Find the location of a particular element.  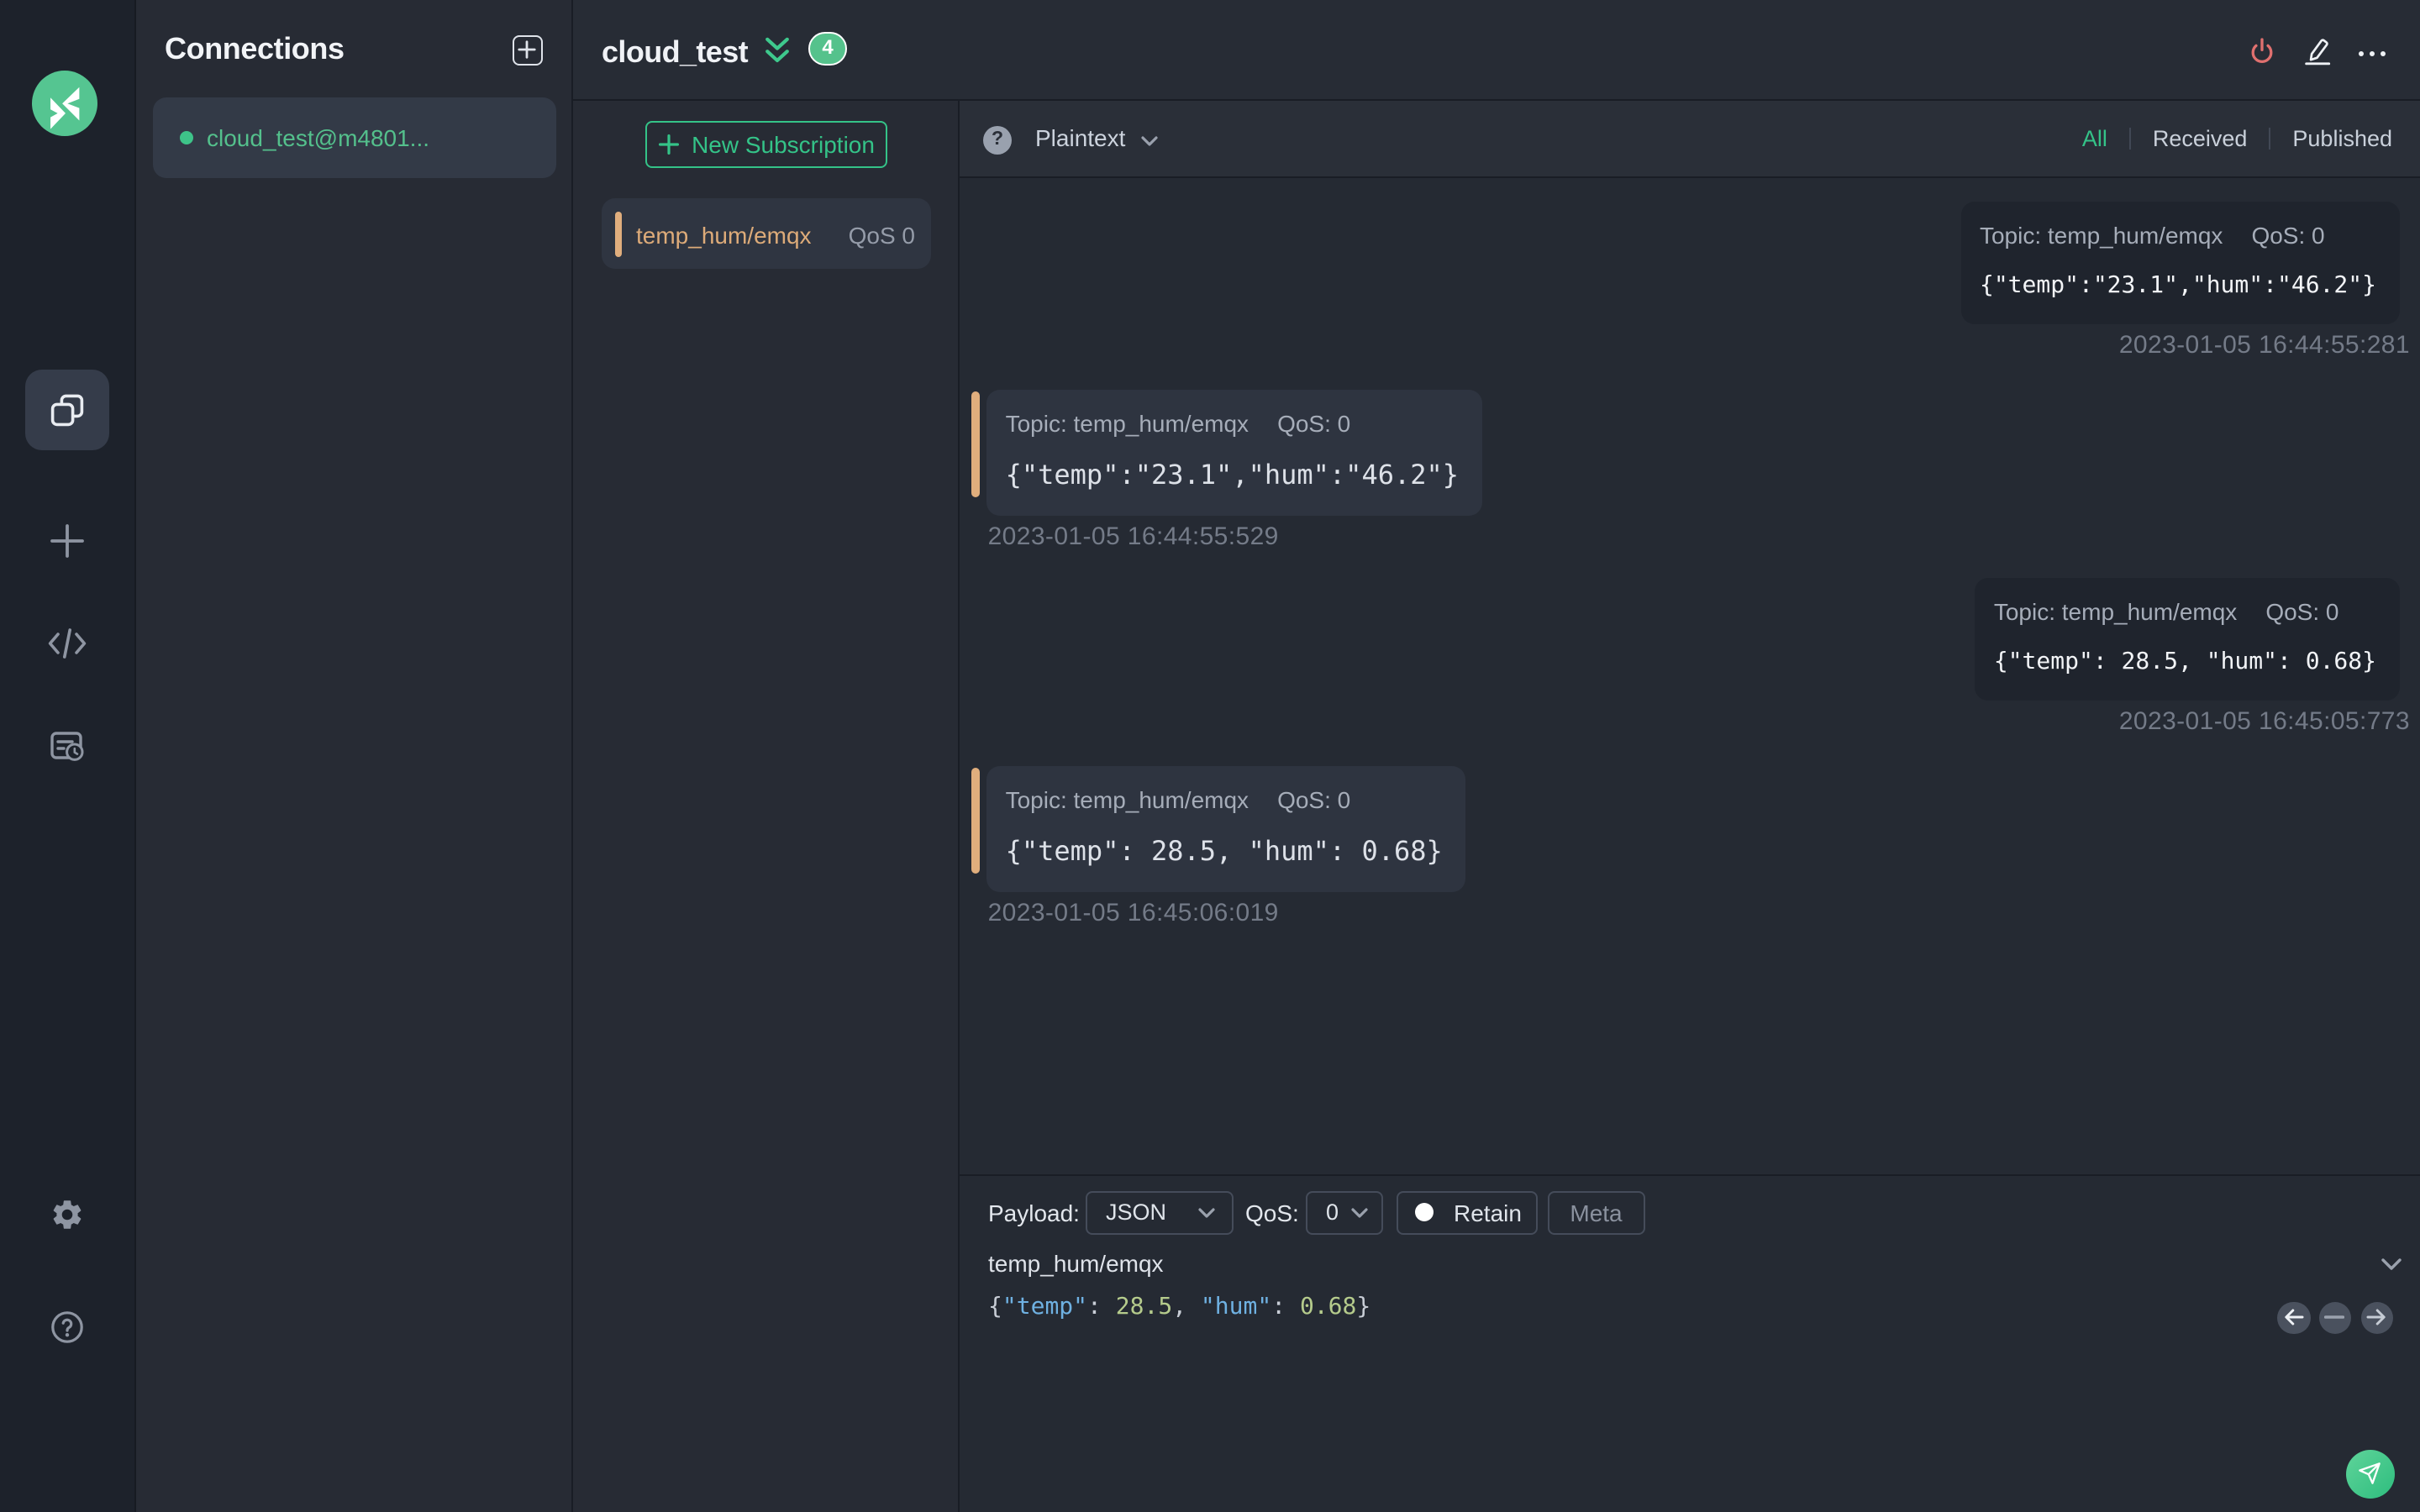

more-options-button is located at coordinates (2373, 51).